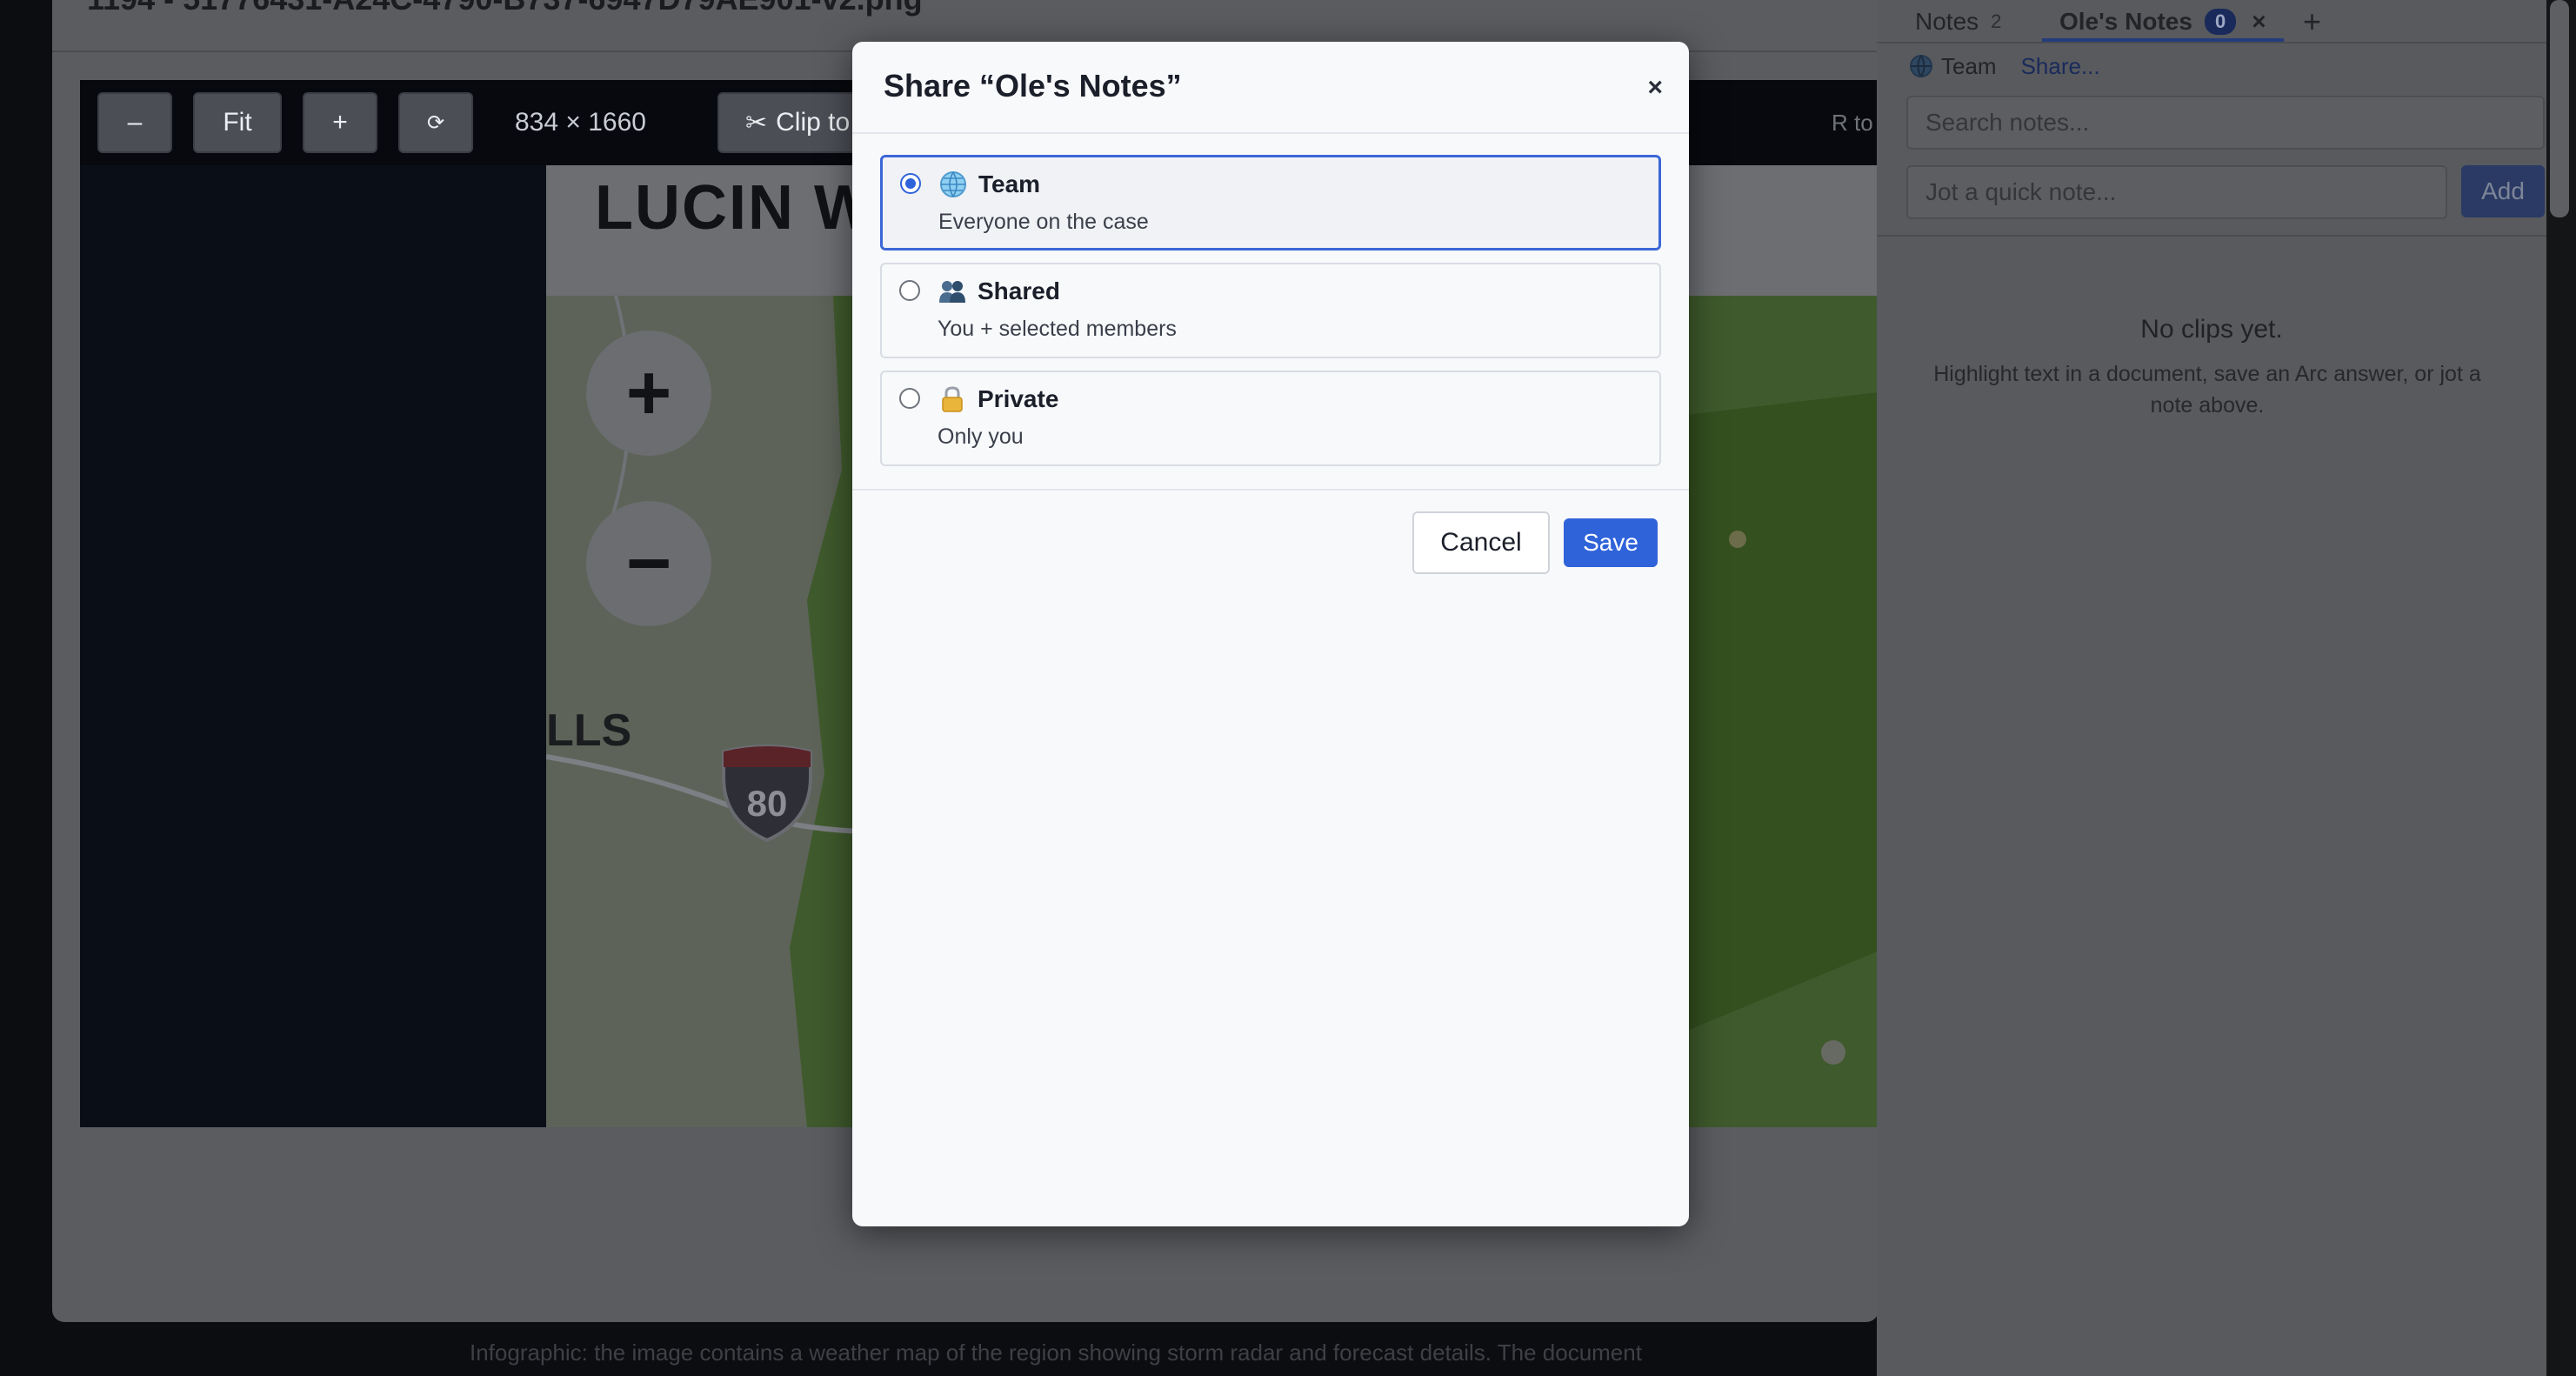 The height and width of the screenshot is (1376, 2576). What do you see at coordinates (909, 398) in the screenshot?
I see `private-radio` at bounding box center [909, 398].